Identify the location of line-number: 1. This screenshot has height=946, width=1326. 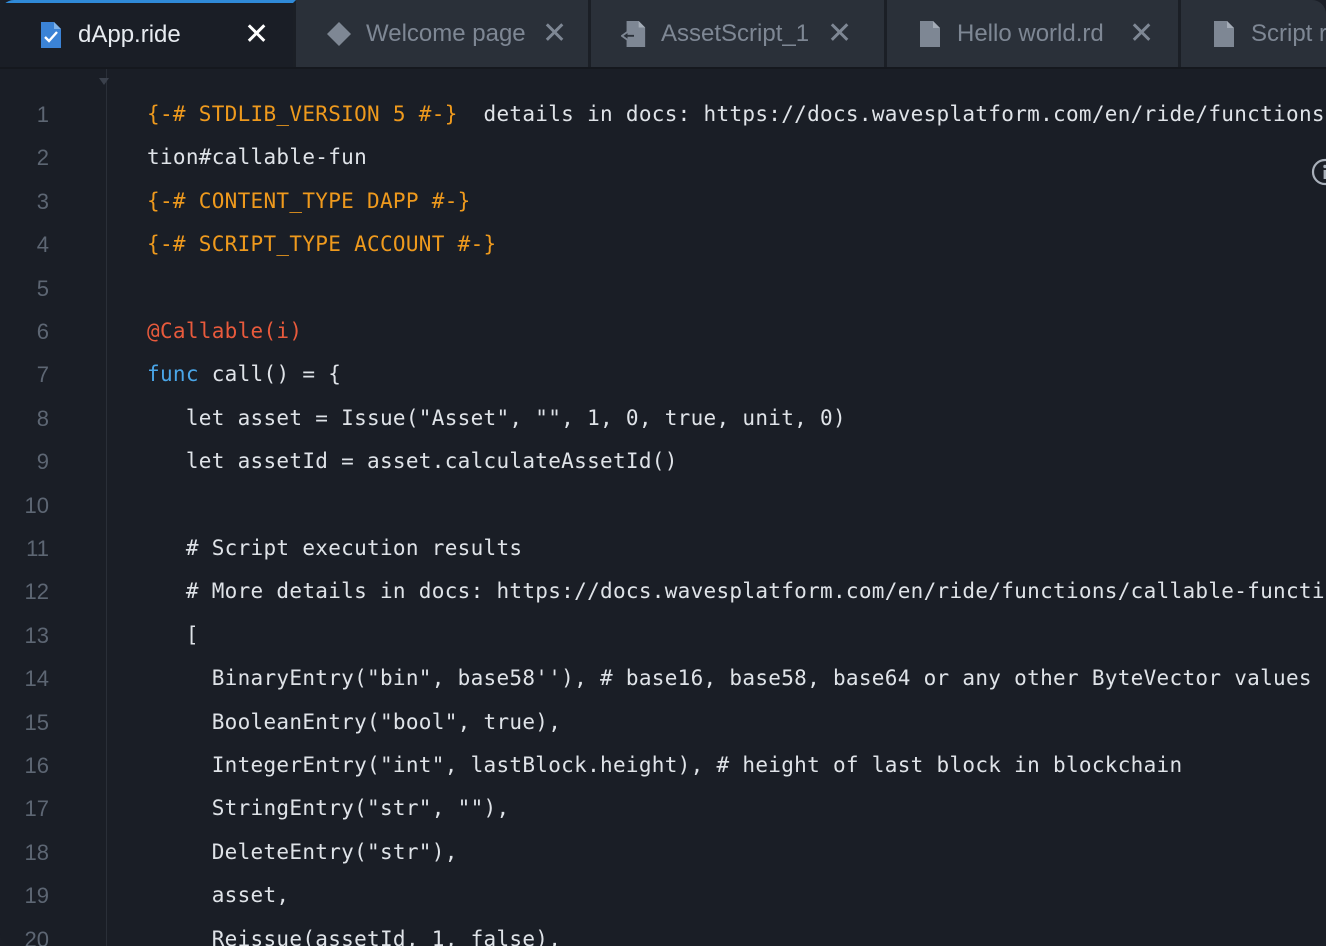
(42, 114).